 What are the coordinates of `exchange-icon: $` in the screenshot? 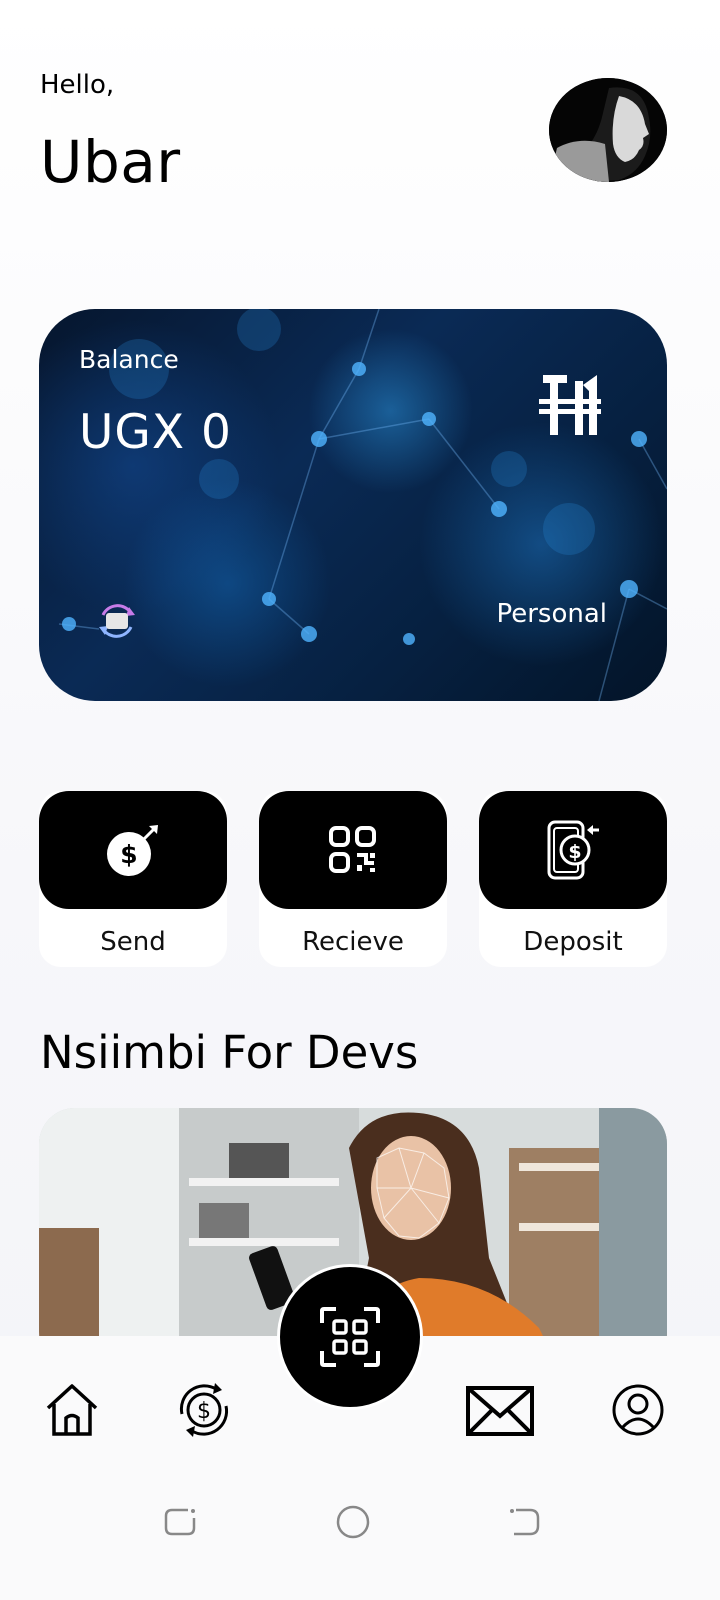 It's located at (204, 1410).